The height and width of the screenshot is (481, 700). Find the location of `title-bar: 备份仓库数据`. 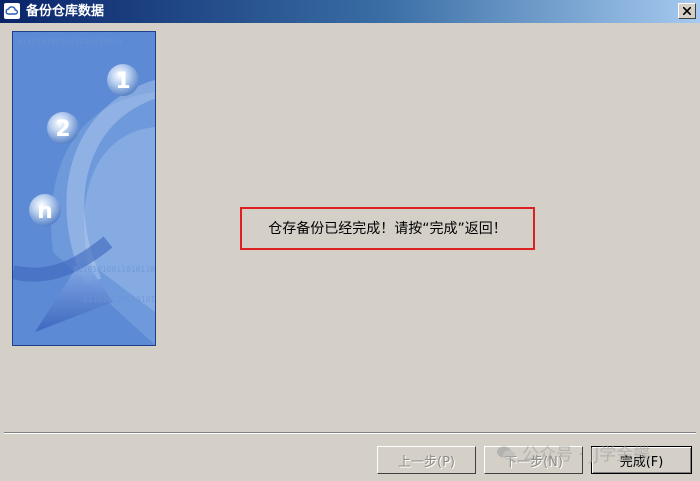

title-bar: 备份仓库数据 is located at coordinates (350, 11).